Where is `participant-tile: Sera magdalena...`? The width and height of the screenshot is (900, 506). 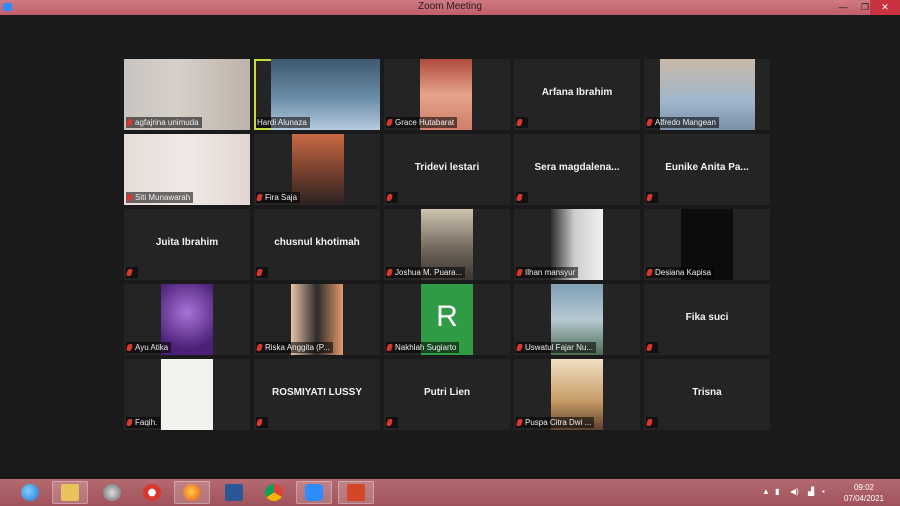
participant-tile: Sera magdalena... is located at coordinates (577, 169).